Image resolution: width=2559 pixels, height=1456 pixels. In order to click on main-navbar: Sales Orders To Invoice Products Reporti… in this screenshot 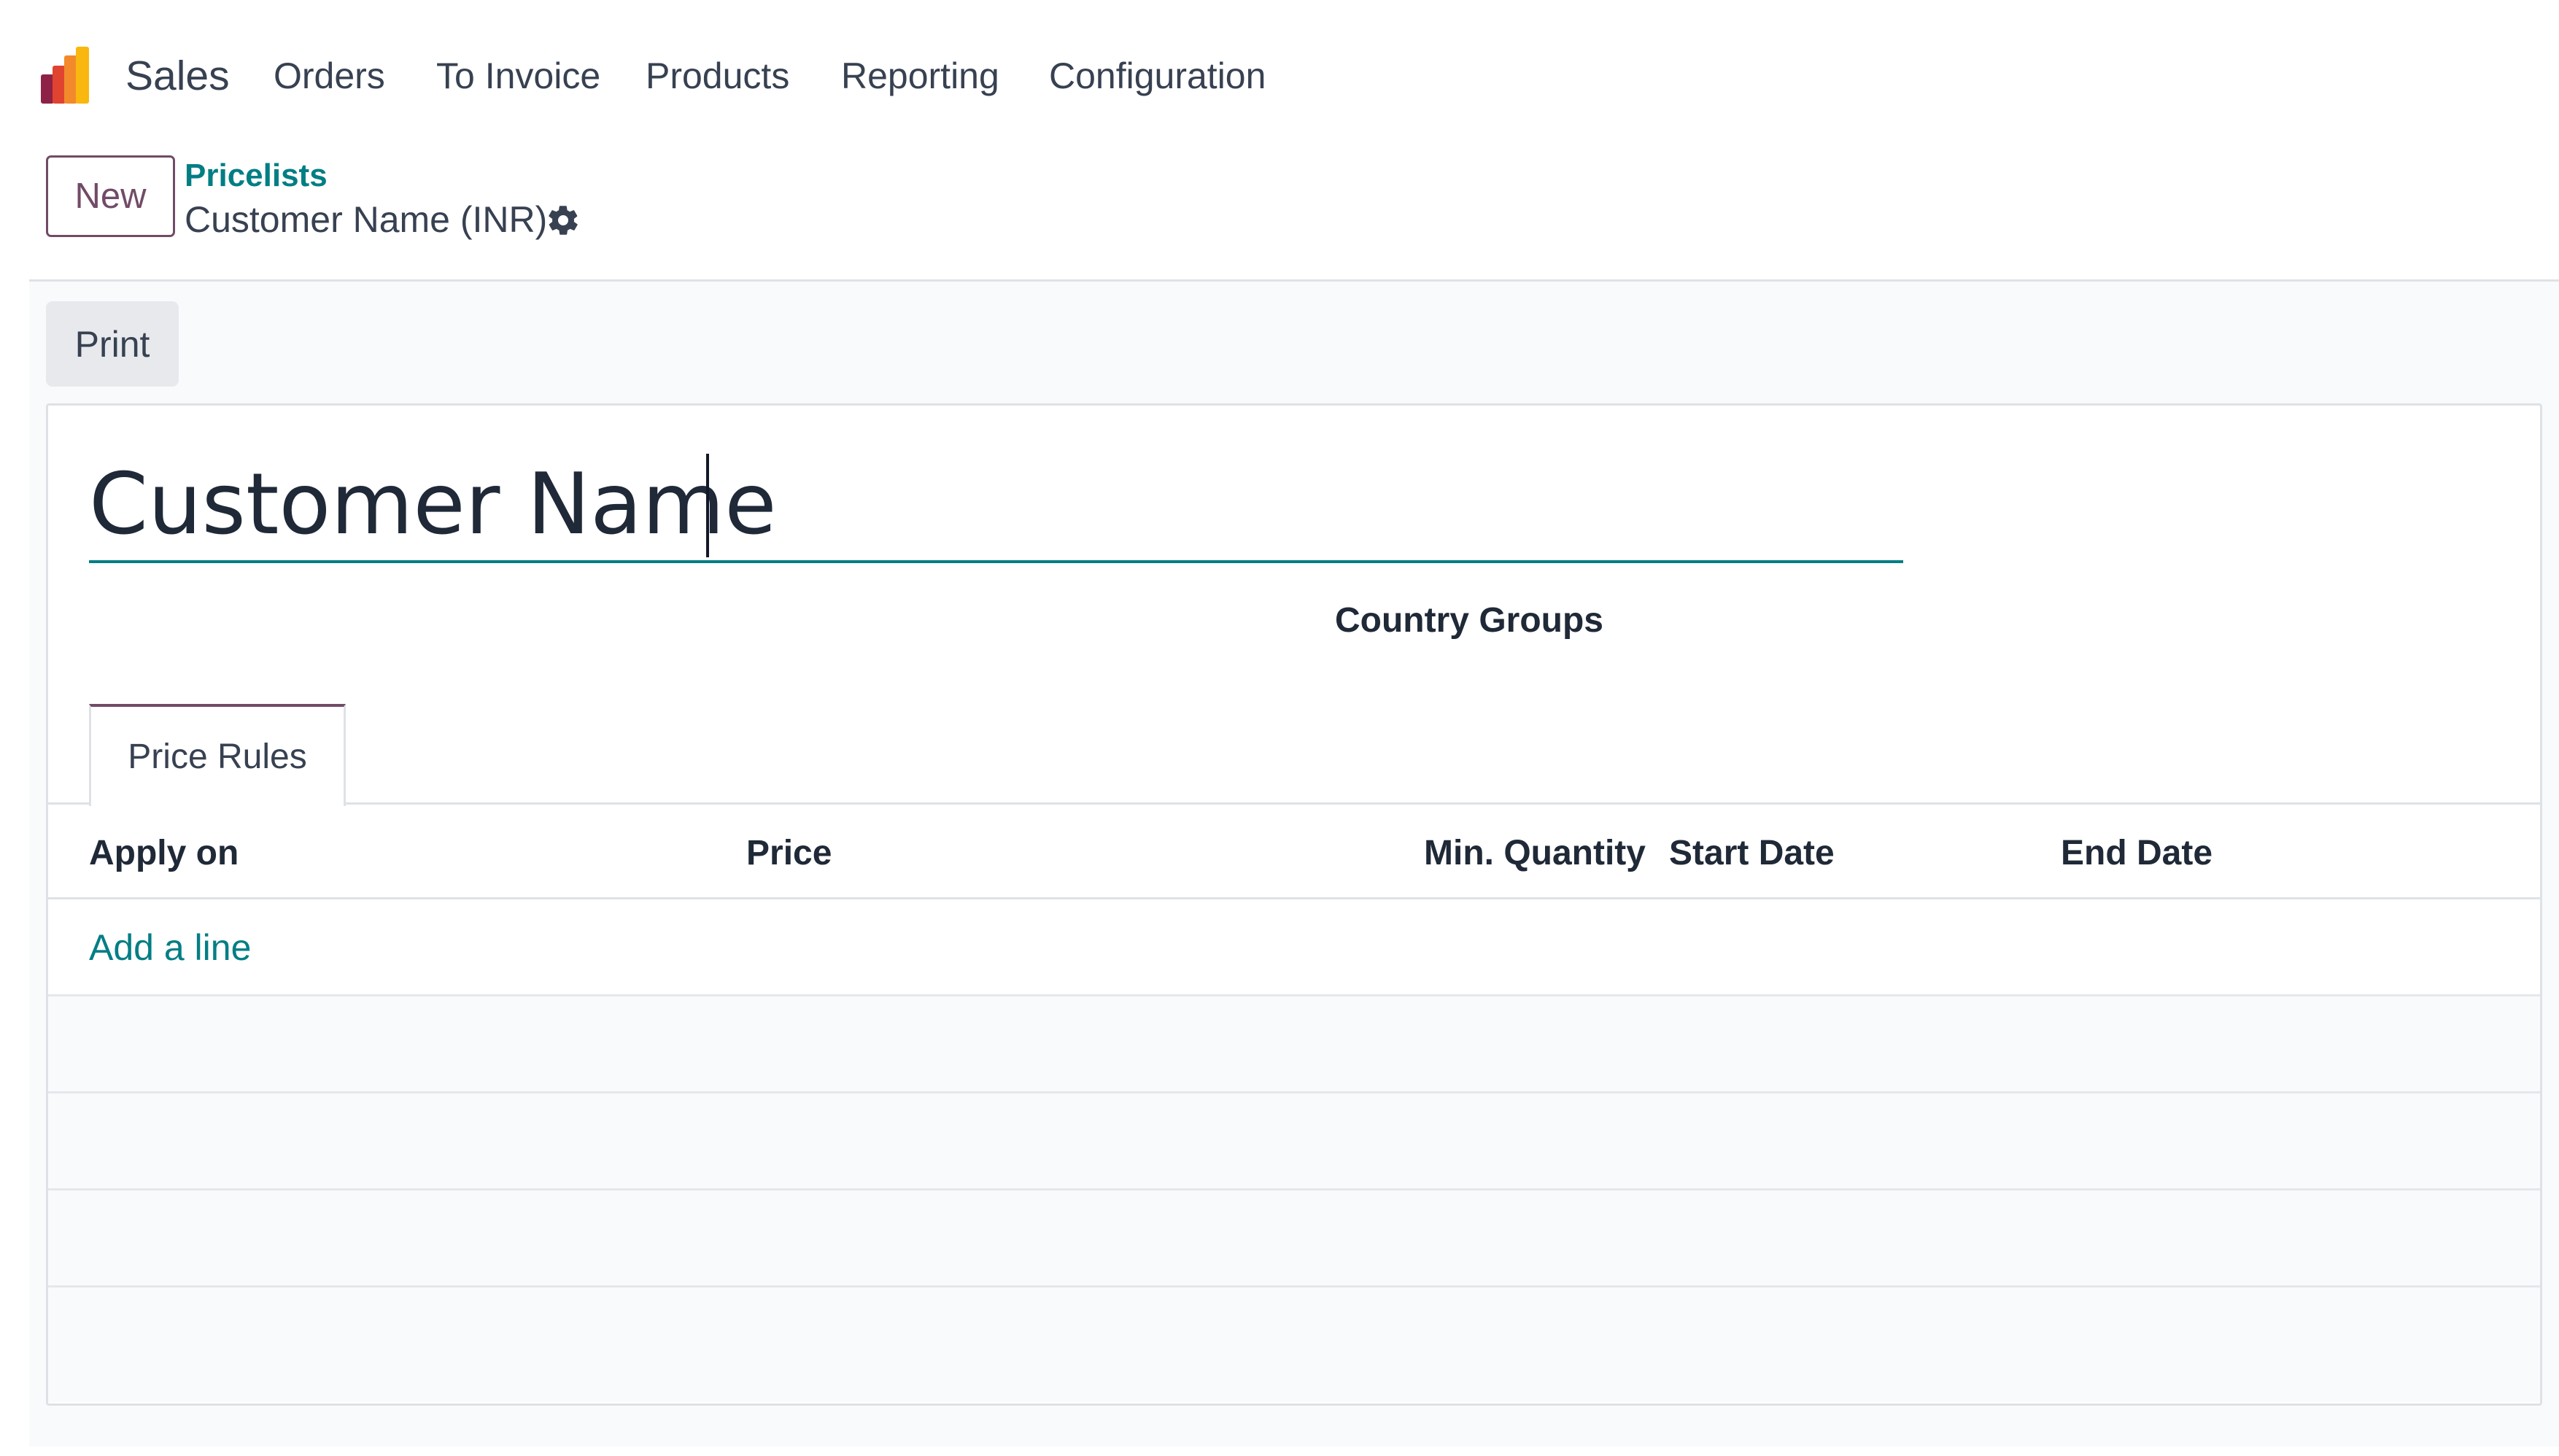, I will do `click(1280, 73)`.